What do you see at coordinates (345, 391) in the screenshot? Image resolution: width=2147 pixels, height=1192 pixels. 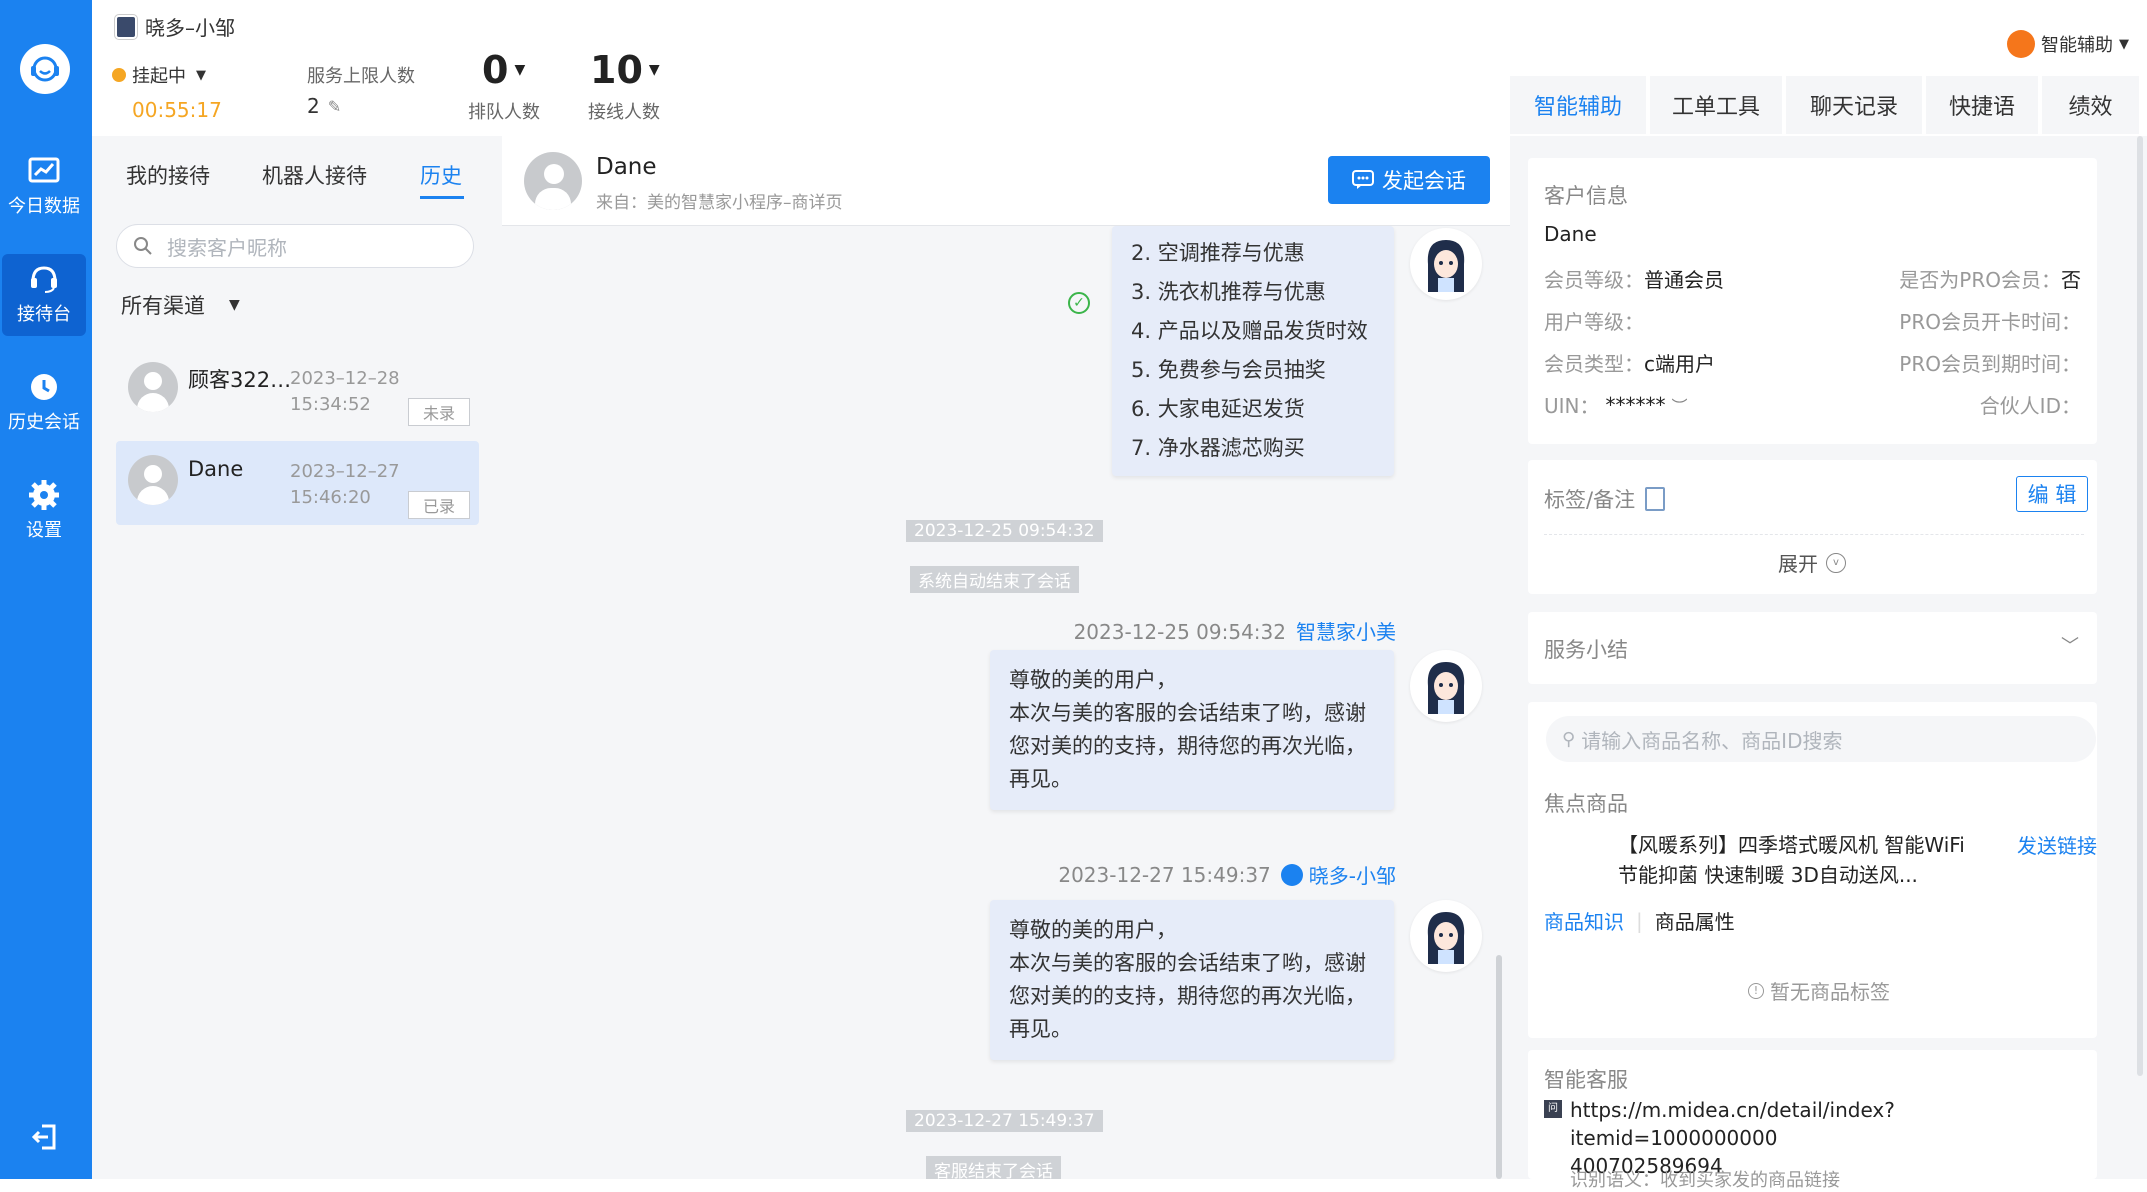 I see `conversation-date: 2023–12–28 15:34:52` at bounding box center [345, 391].